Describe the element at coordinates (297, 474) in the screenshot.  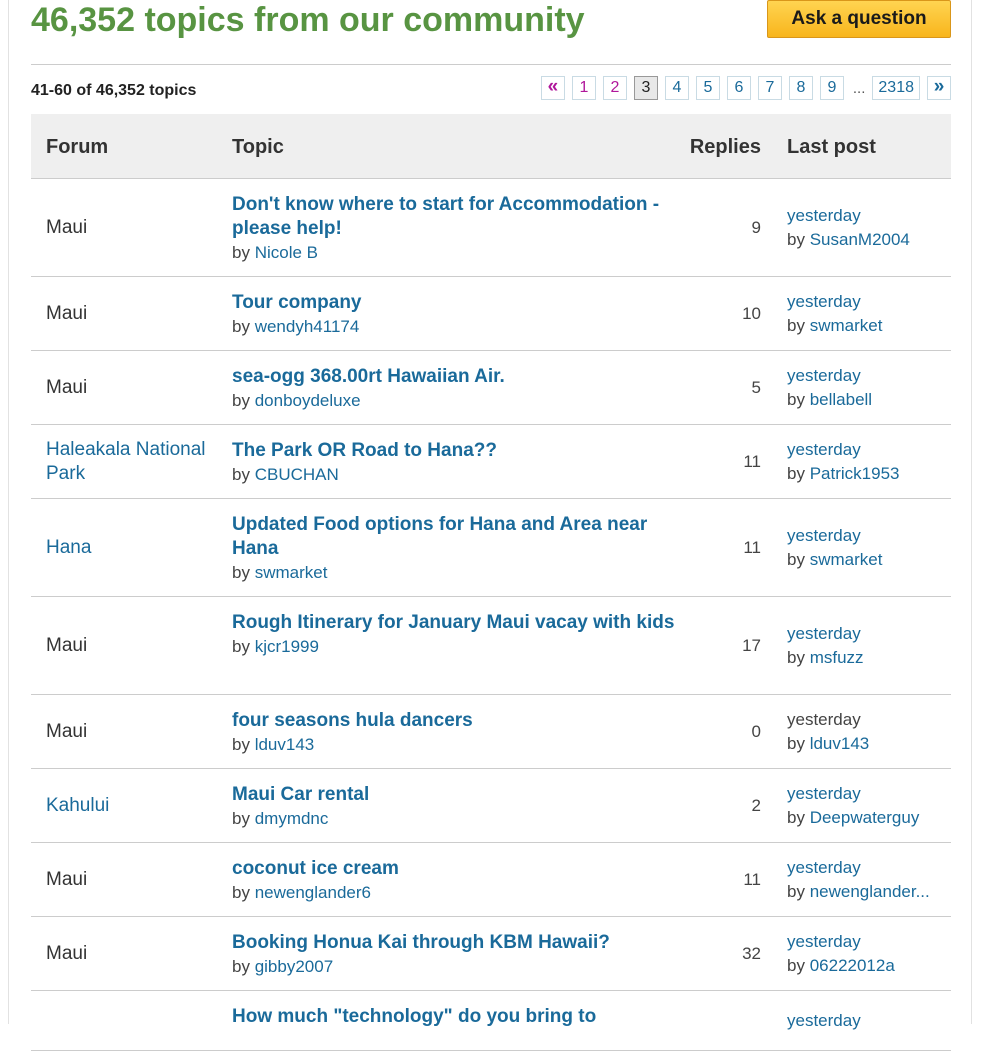
I see `topic-author-link: CBUCHAN` at that location.